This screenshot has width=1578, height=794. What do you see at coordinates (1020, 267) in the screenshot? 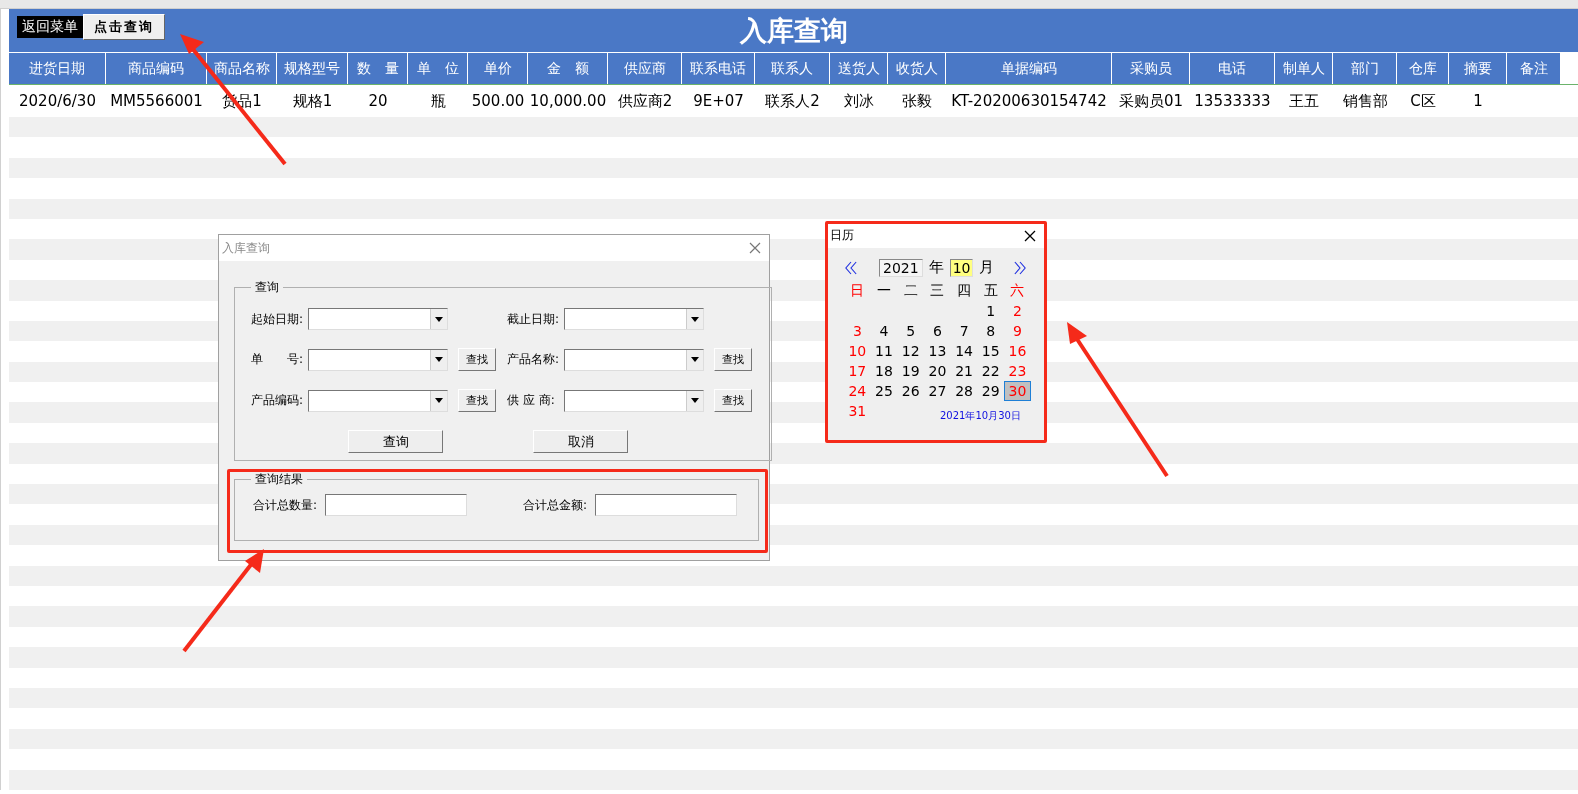
I see `double-chevron-right-icon` at bounding box center [1020, 267].